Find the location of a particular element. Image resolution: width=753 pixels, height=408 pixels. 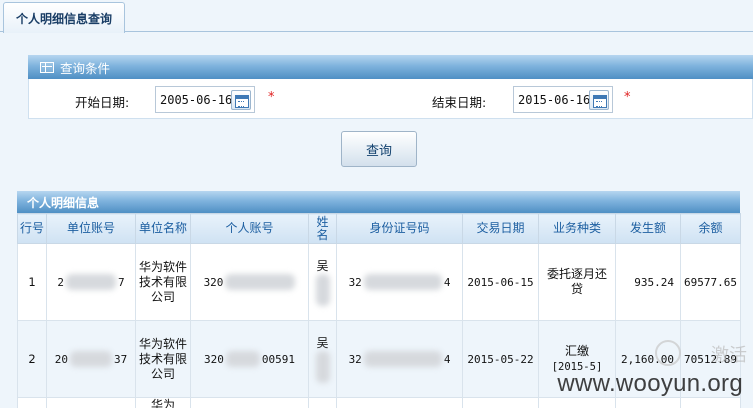

watermark: www.wooyun.org is located at coordinates (650, 383).